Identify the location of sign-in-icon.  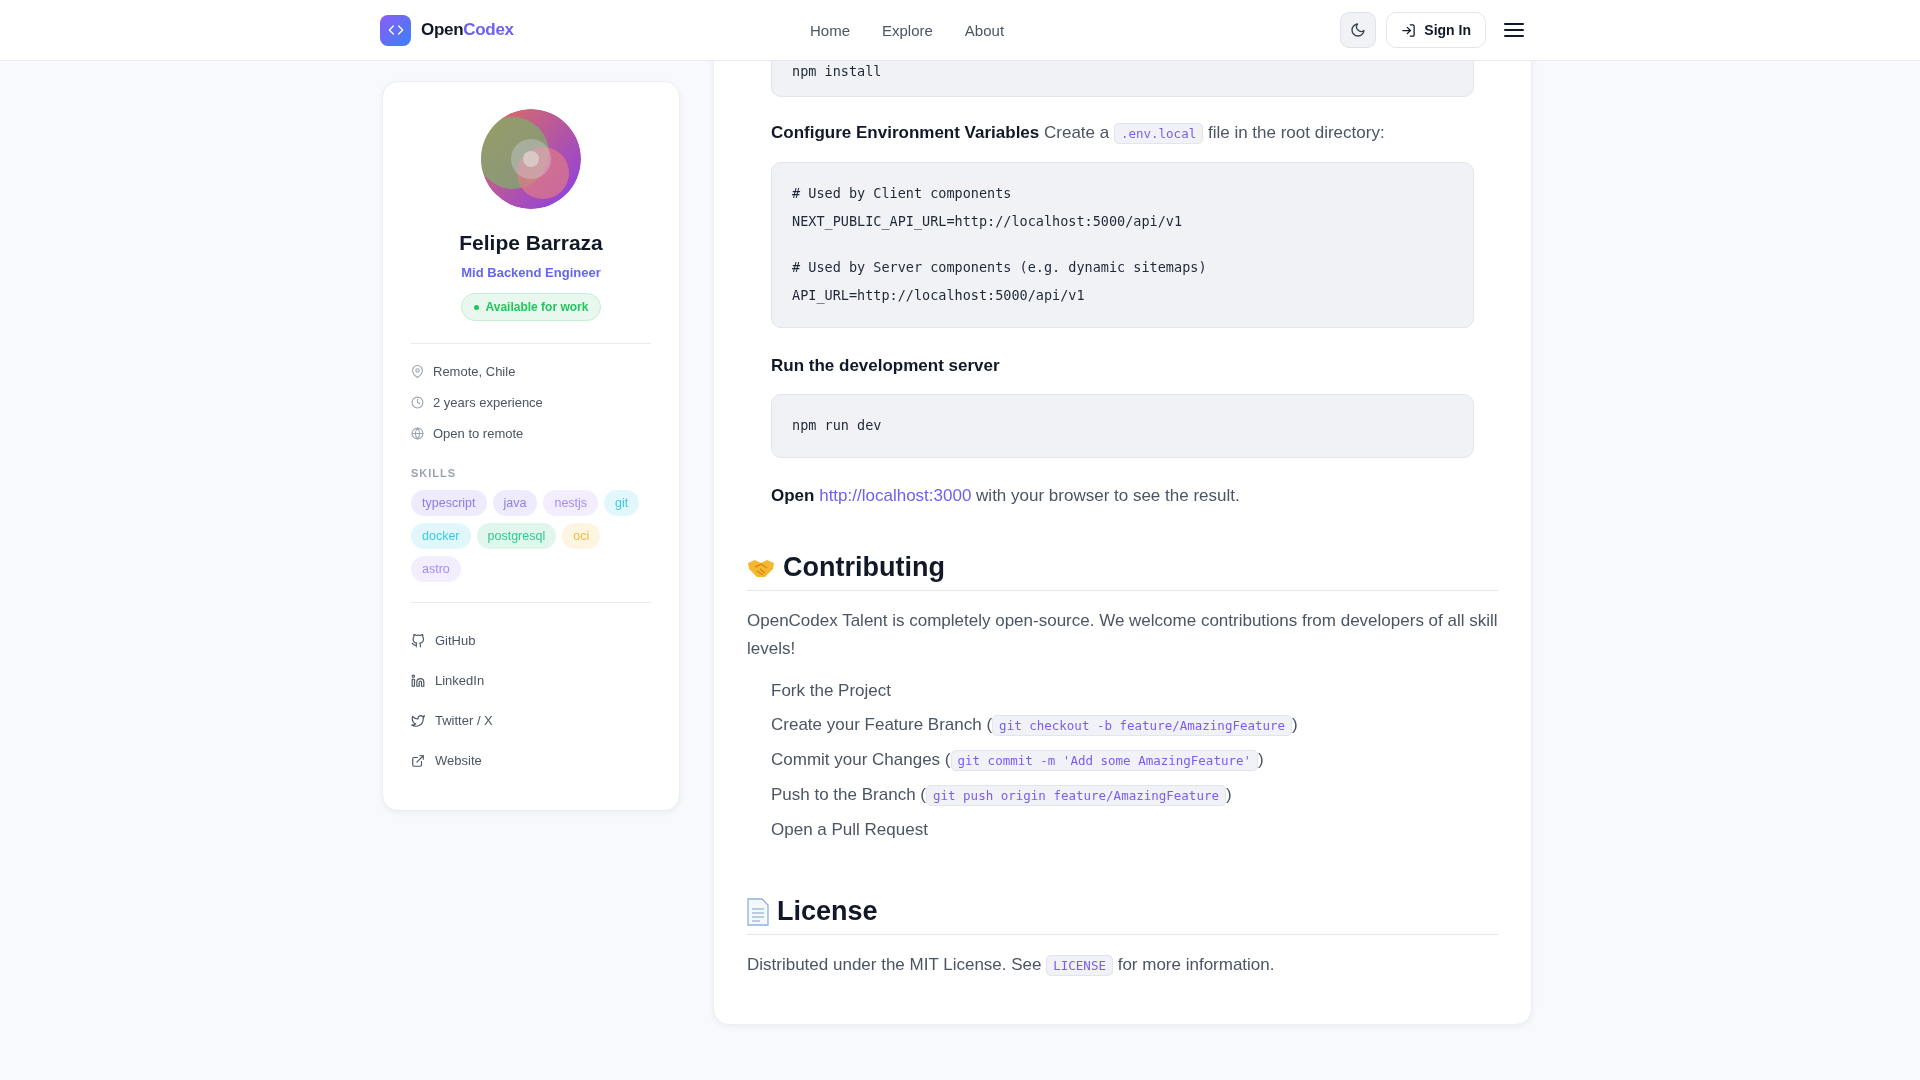
(1409, 30).